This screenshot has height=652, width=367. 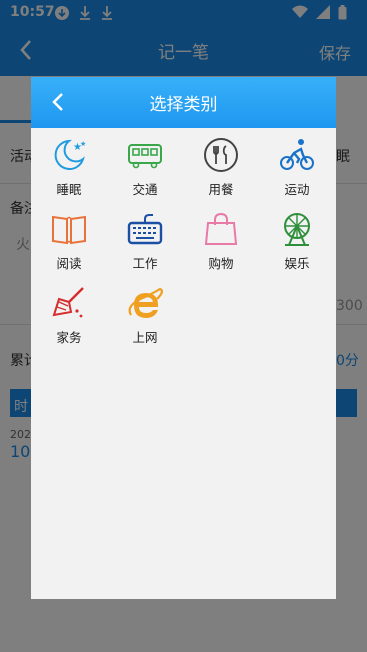 I want to click on ferris-wheel-icon, so click(x=297, y=229).